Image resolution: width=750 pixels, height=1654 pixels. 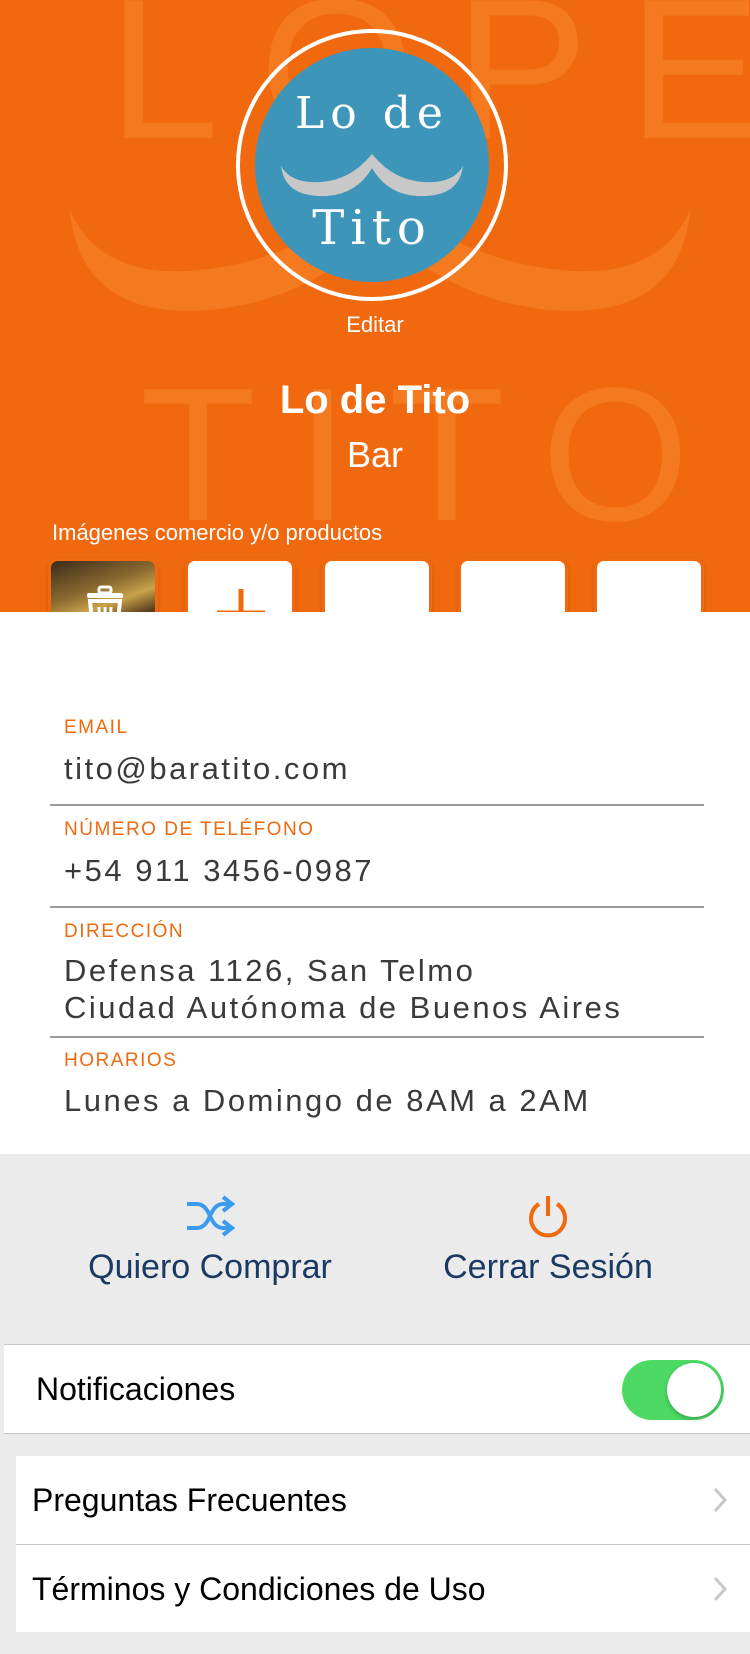 I want to click on business-type: Bar, so click(x=375, y=454).